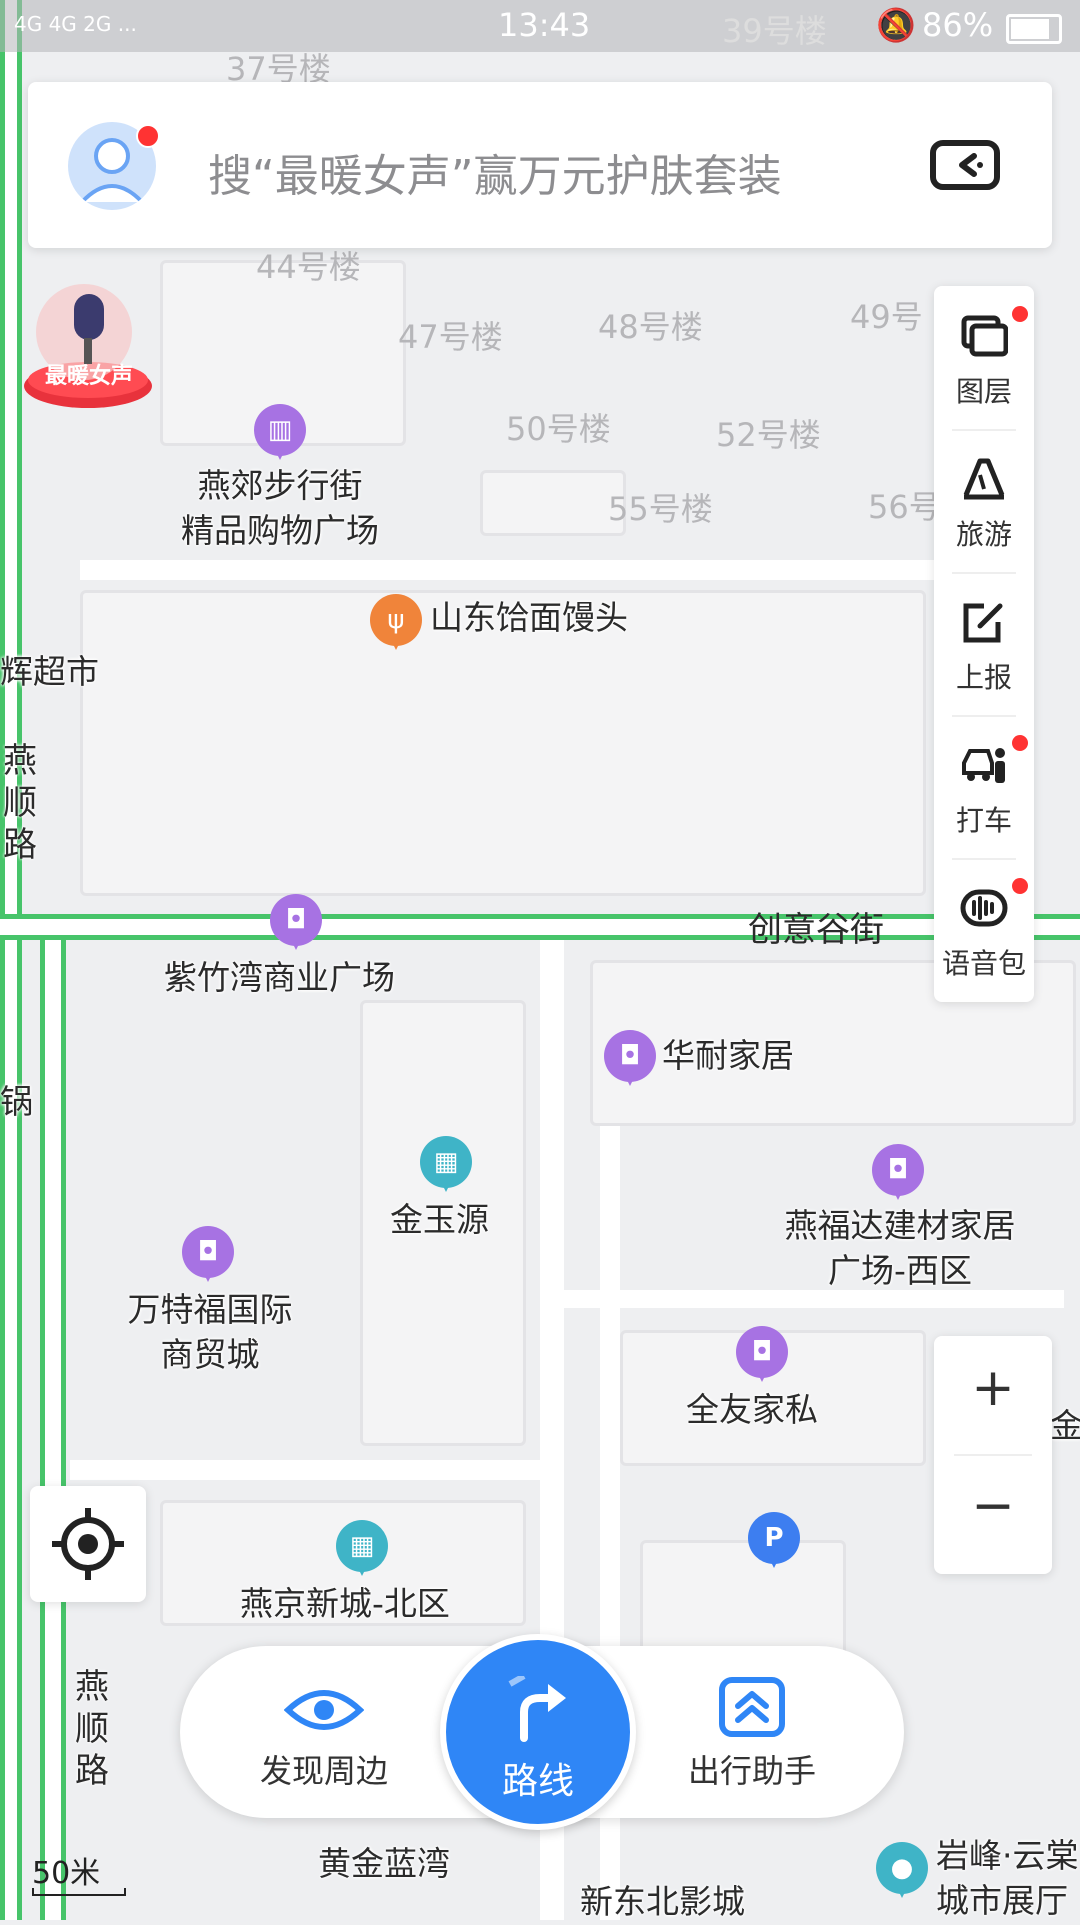 This screenshot has width=1080, height=1925. Describe the element at coordinates (768, 435) in the screenshot. I see `building-label: 52号楼` at that location.